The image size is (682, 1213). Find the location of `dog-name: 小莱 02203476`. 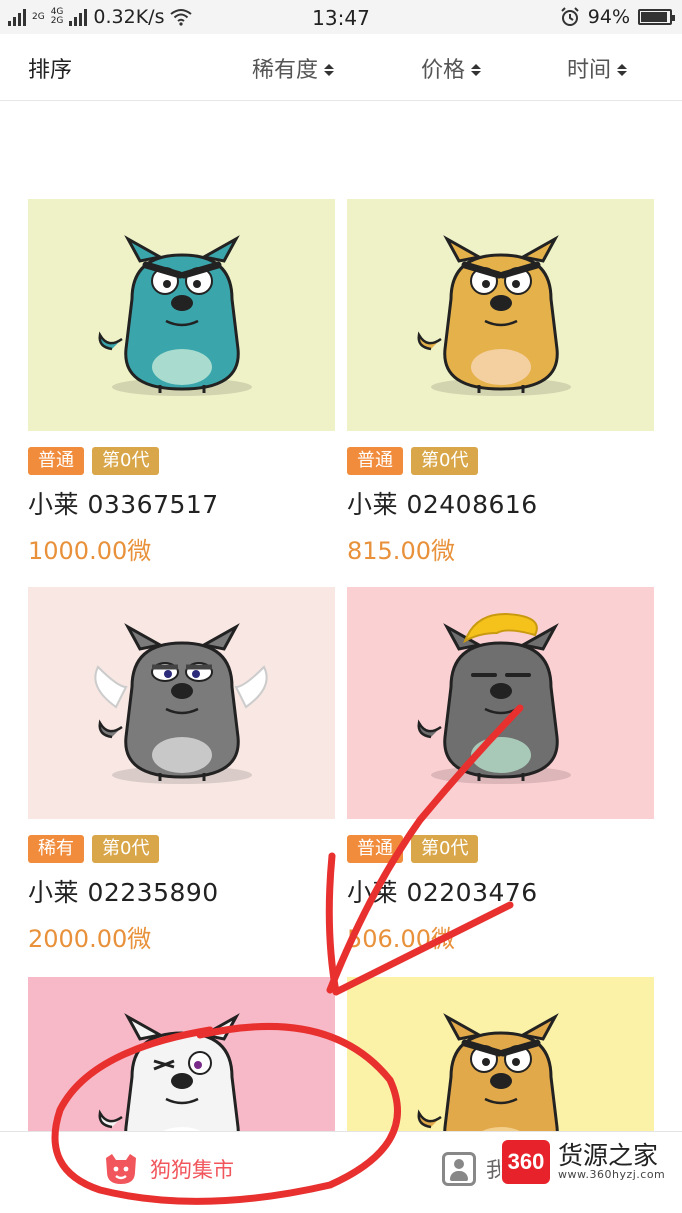

dog-name: 小莱 02203476 is located at coordinates (442, 892).